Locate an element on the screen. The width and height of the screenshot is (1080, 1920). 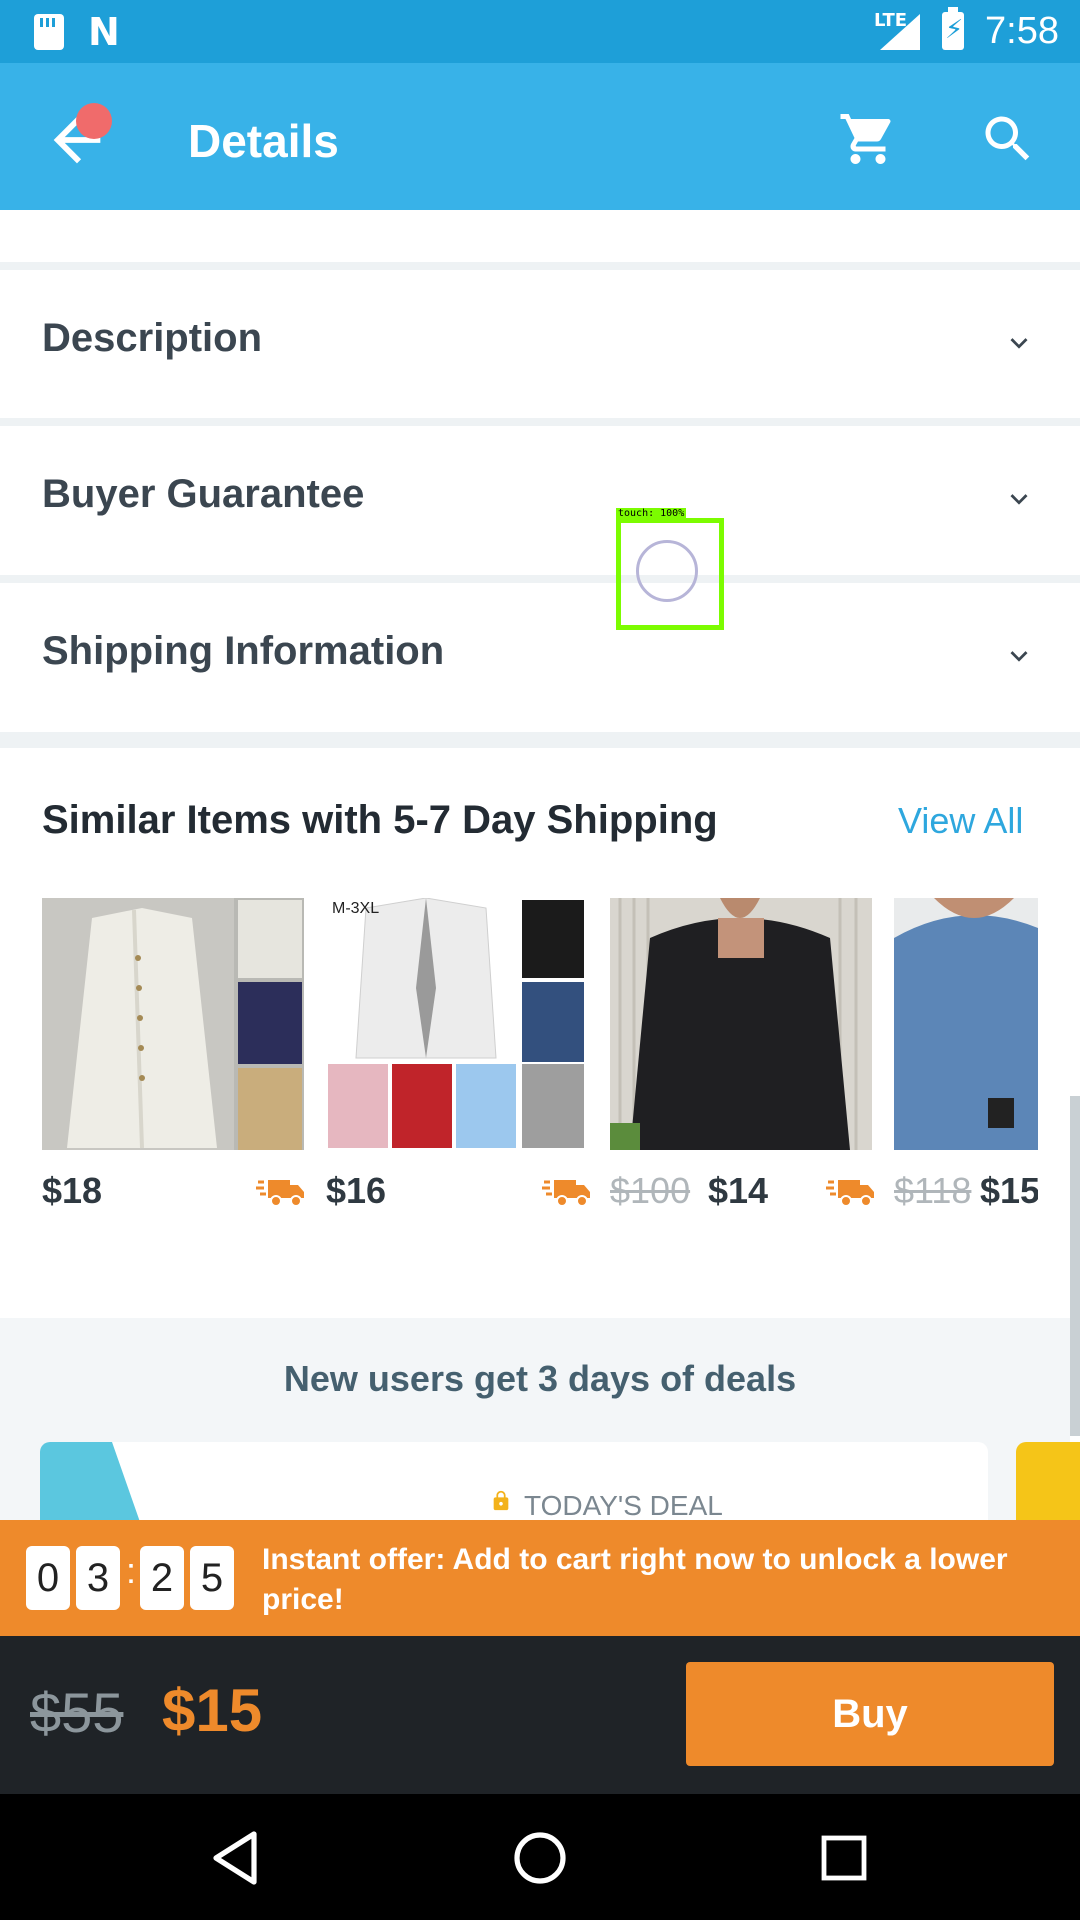
view-all-link: View All is located at coordinates (960, 821).